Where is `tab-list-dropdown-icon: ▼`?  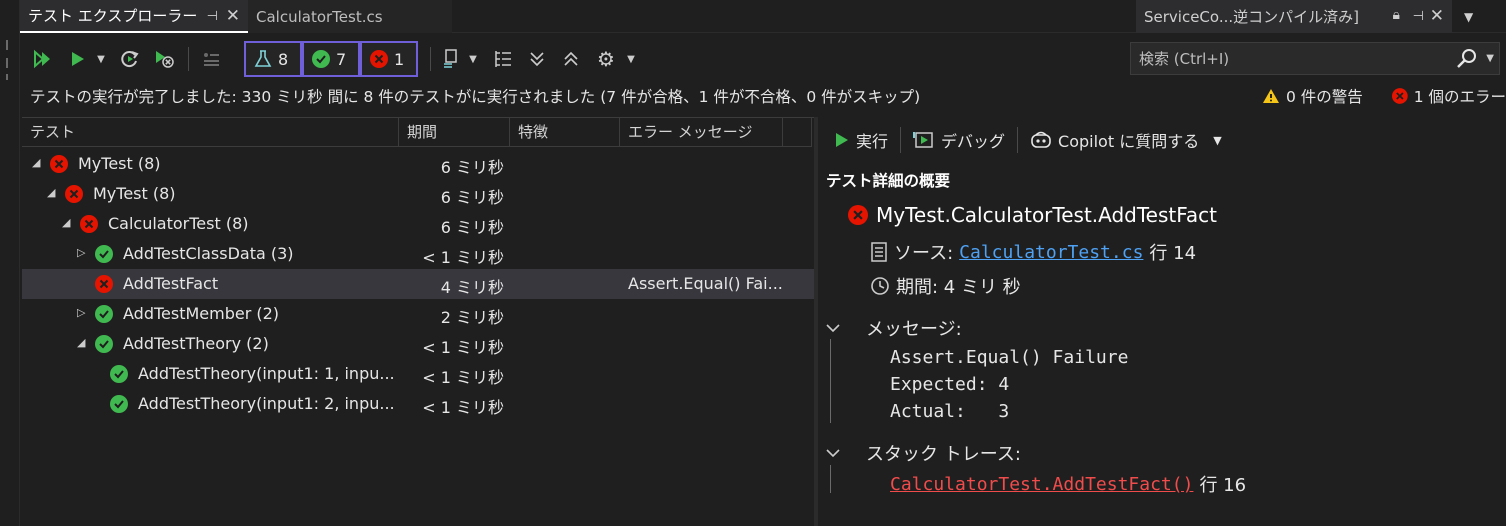 tab-list-dropdown-icon: ▼ is located at coordinates (1468, 17).